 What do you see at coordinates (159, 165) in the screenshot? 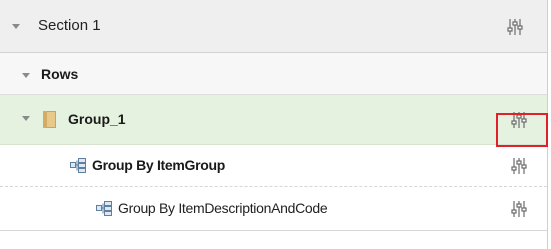
I see `grouping-label: Group By ItemGroup` at bounding box center [159, 165].